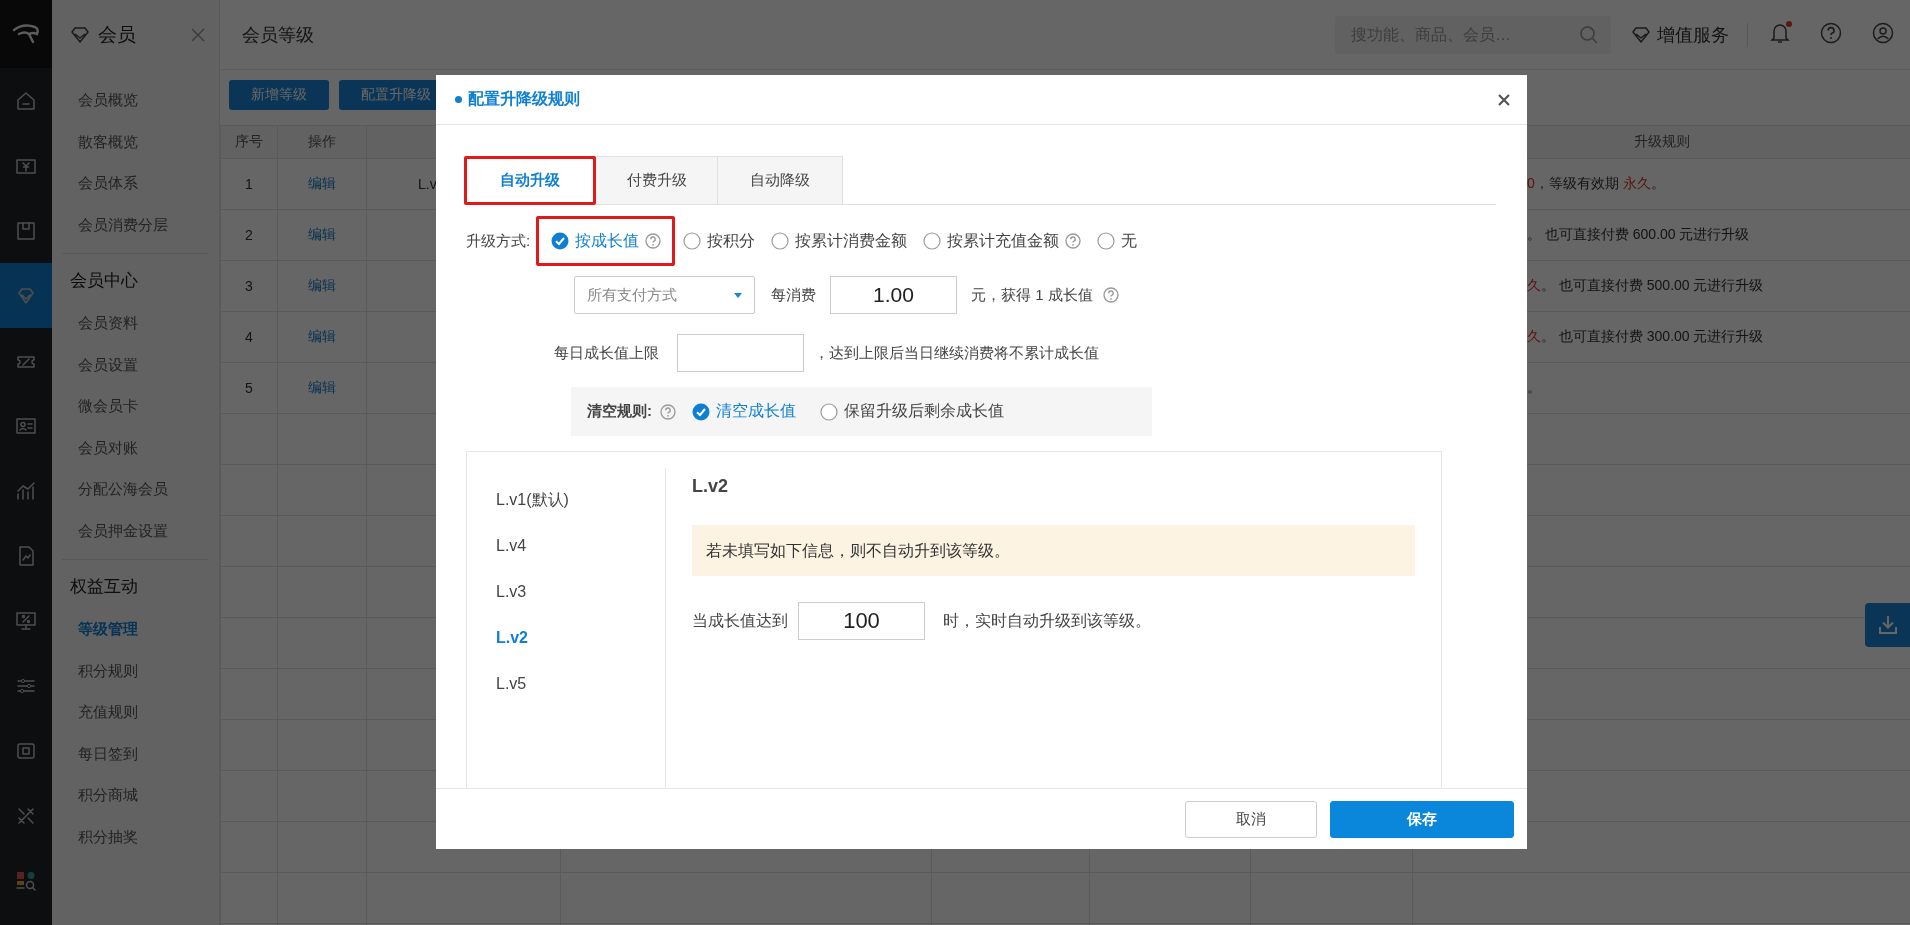  What do you see at coordinates (498, 241) in the screenshot?
I see `field-label: 升级方式:` at bounding box center [498, 241].